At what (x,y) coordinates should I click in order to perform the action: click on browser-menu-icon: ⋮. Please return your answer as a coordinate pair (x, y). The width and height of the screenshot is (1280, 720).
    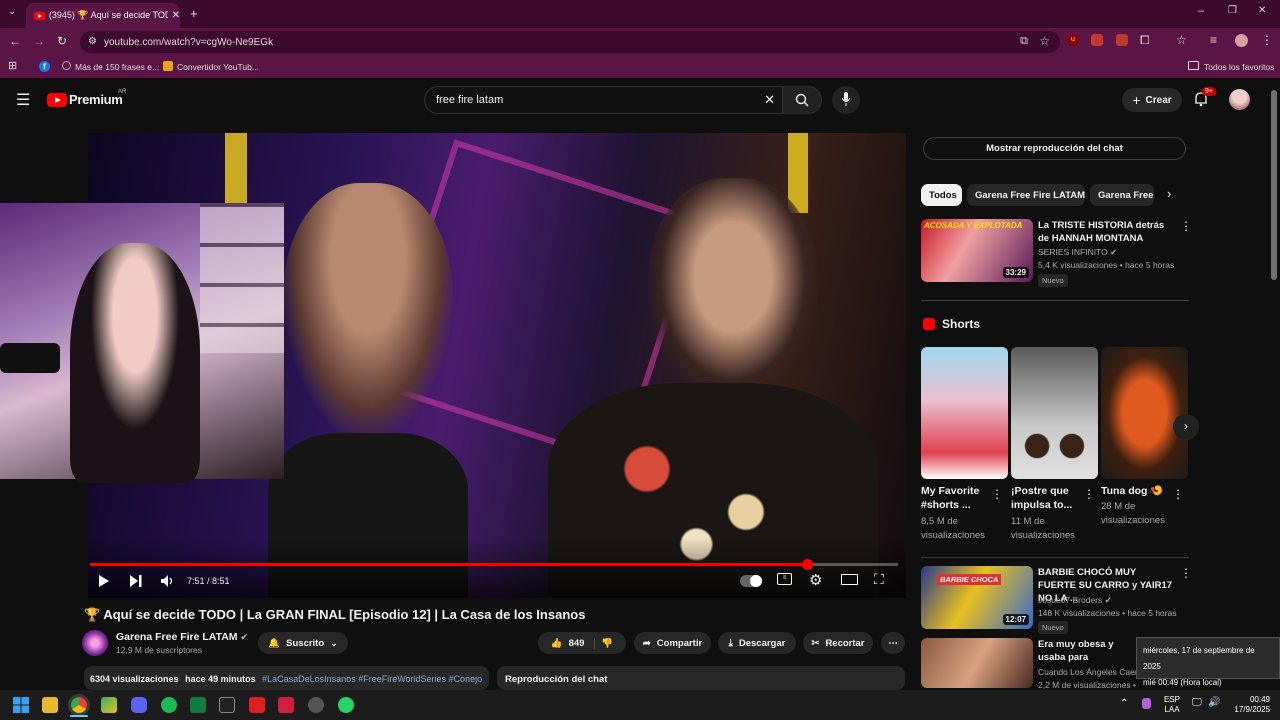
    Looking at the image, I should click on (1267, 40).